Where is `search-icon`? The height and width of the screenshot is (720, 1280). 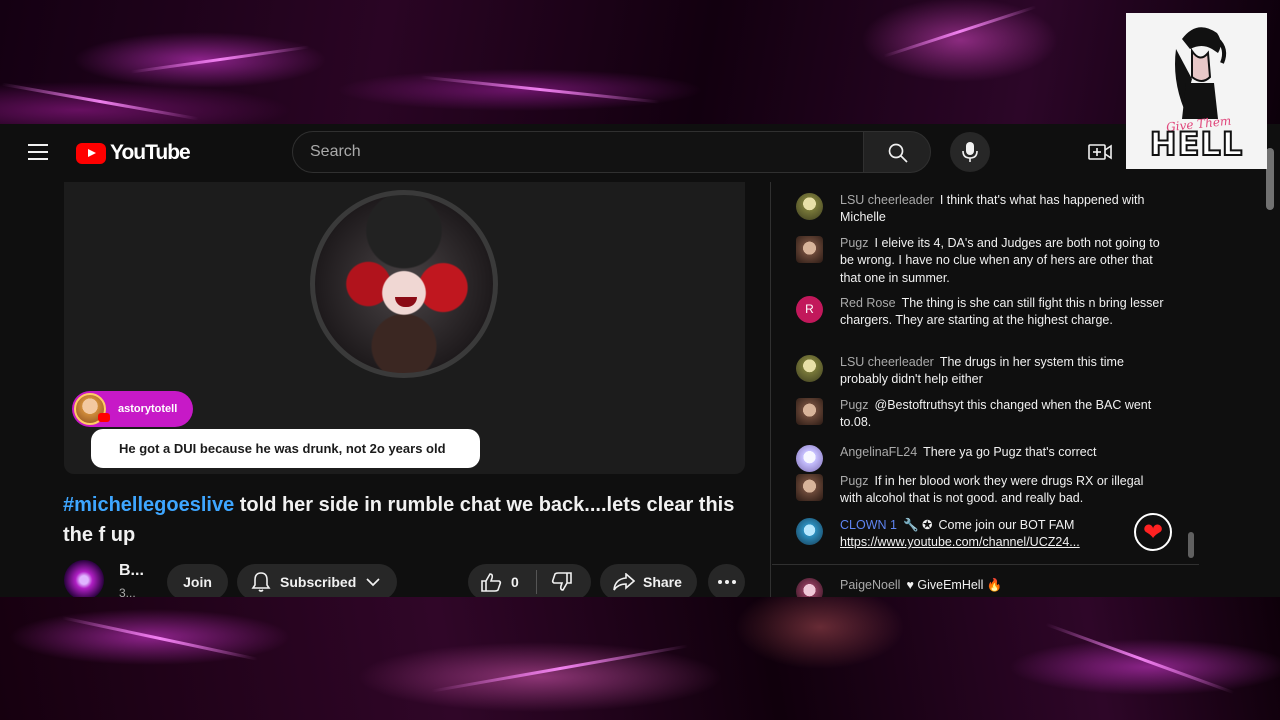 search-icon is located at coordinates (898, 153).